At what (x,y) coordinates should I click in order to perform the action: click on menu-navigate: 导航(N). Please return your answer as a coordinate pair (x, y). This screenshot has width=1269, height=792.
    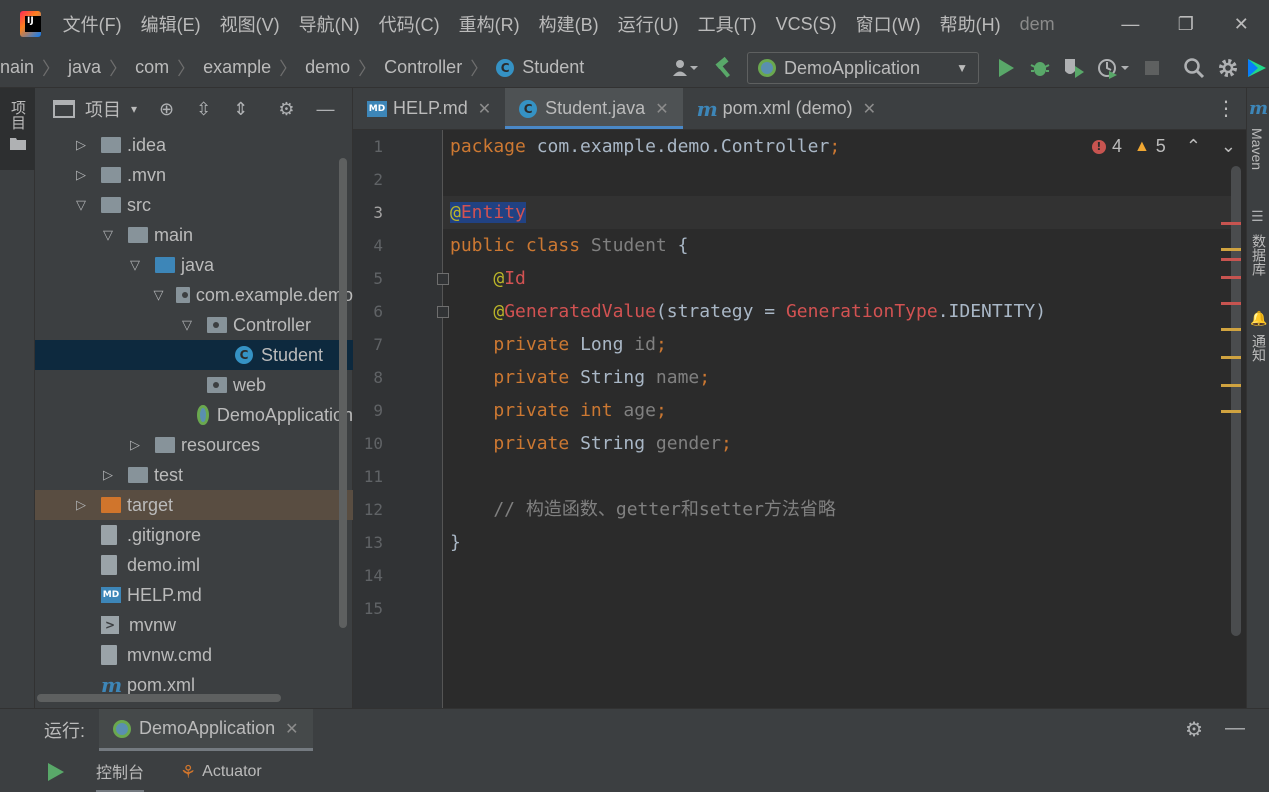
    Looking at the image, I should click on (329, 24).